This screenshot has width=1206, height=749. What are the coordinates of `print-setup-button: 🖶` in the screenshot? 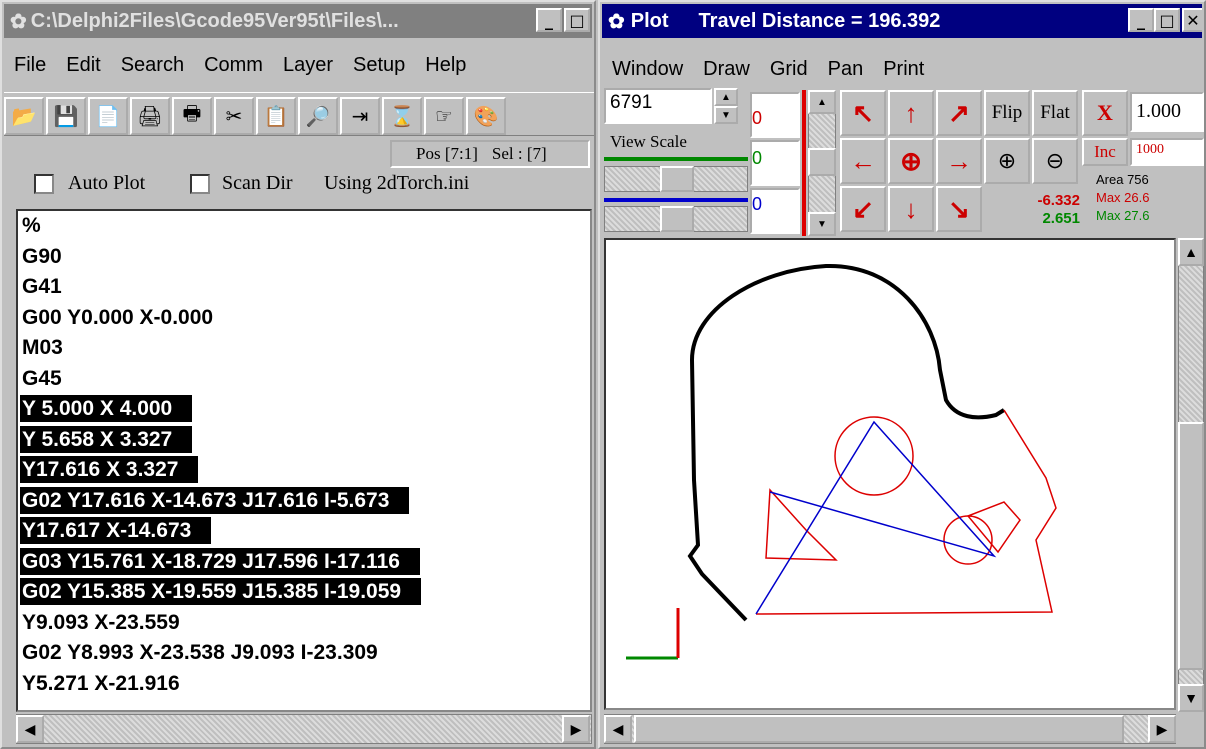 It's located at (192, 116).